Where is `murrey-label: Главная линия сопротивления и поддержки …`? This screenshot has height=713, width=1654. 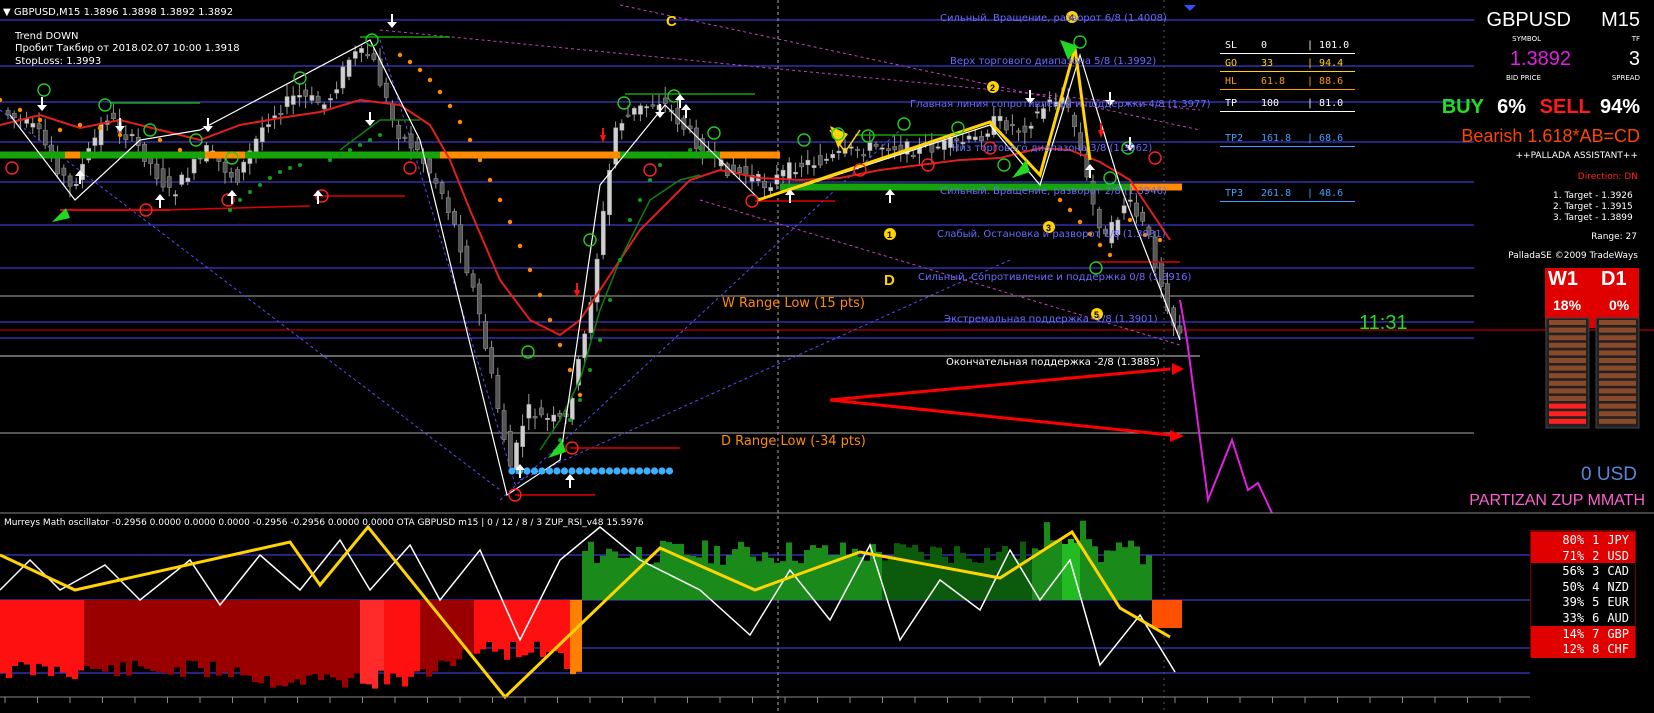 murrey-label: Главная линия сопротивления и поддержки … is located at coordinates (1060, 104).